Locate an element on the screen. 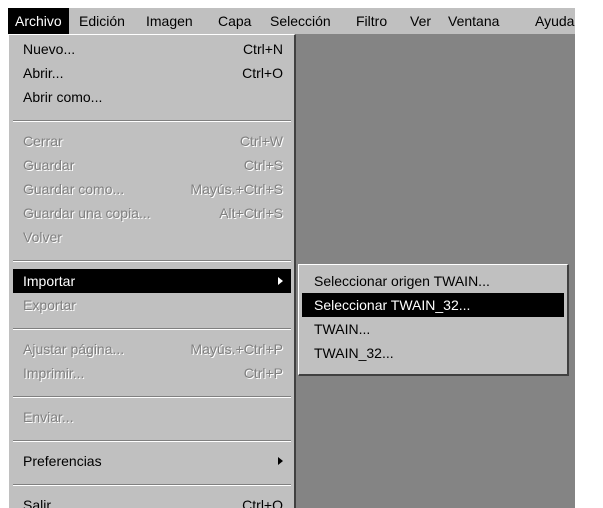  menu-item-volver: Volver is located at coordinates (42, 237).